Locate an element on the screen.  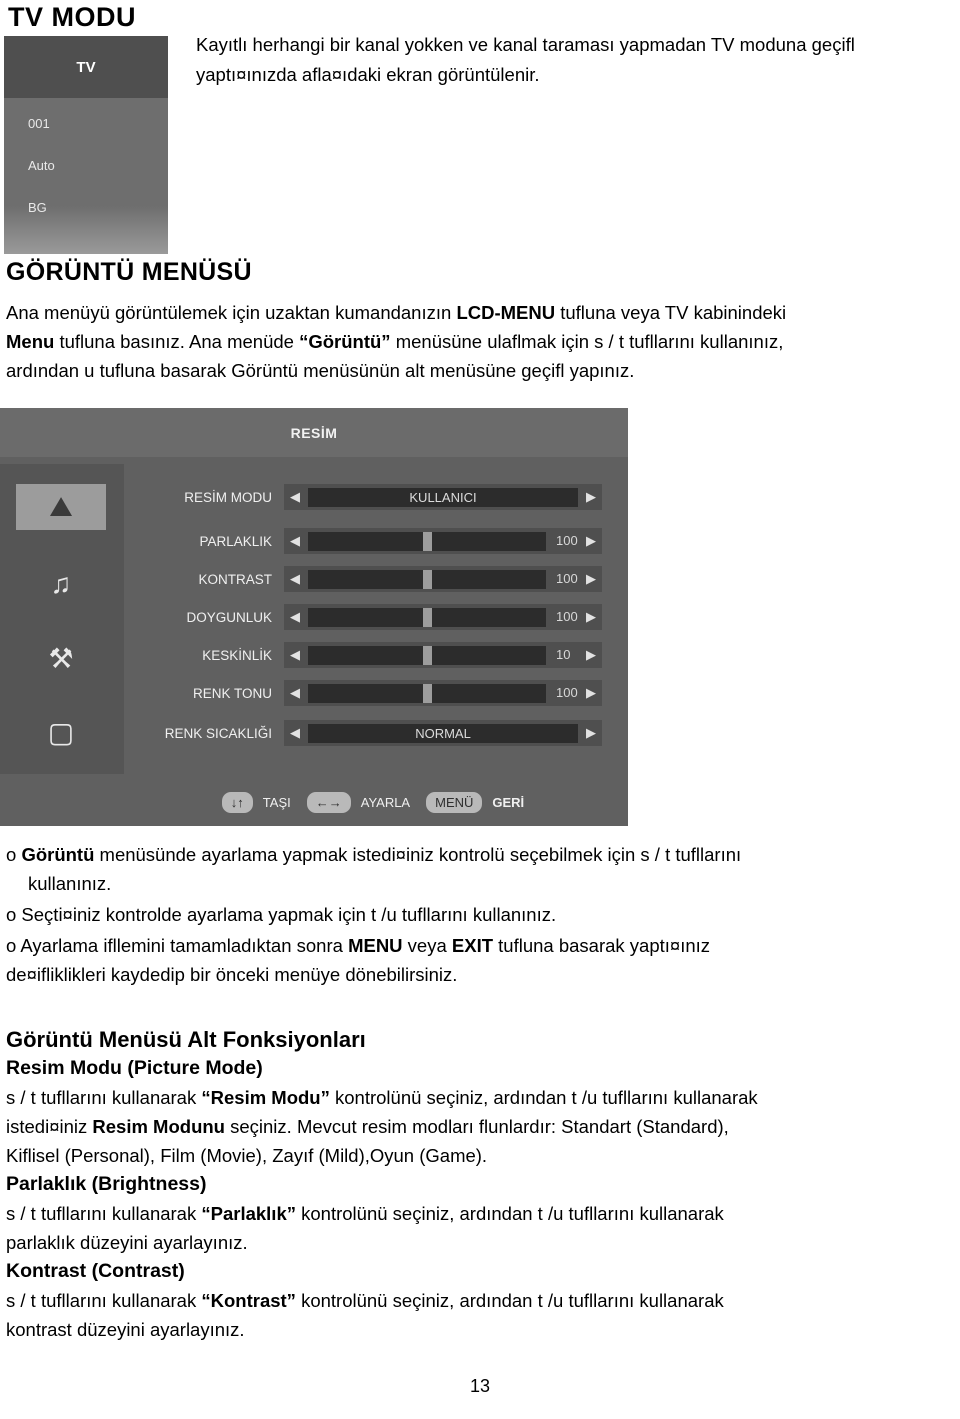
osd-row-control: ◀ 10 ▶ is located at coordinates (443, 655).